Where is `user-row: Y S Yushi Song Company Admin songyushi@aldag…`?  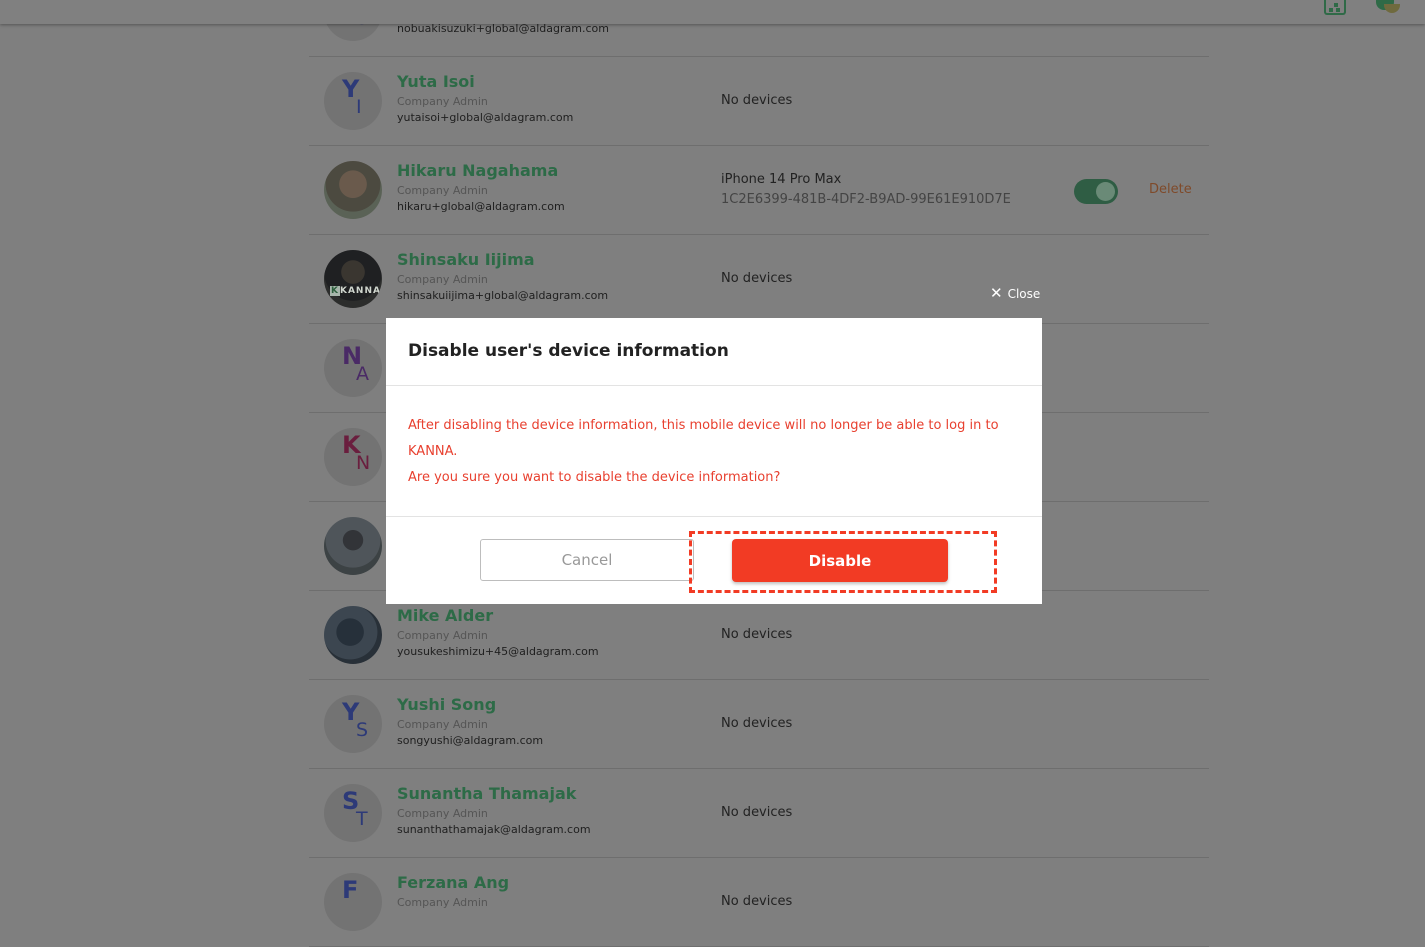 user-row: Y S Yushi Song Company Admin songyushi@aldag… is located at coordinates (759, 724).